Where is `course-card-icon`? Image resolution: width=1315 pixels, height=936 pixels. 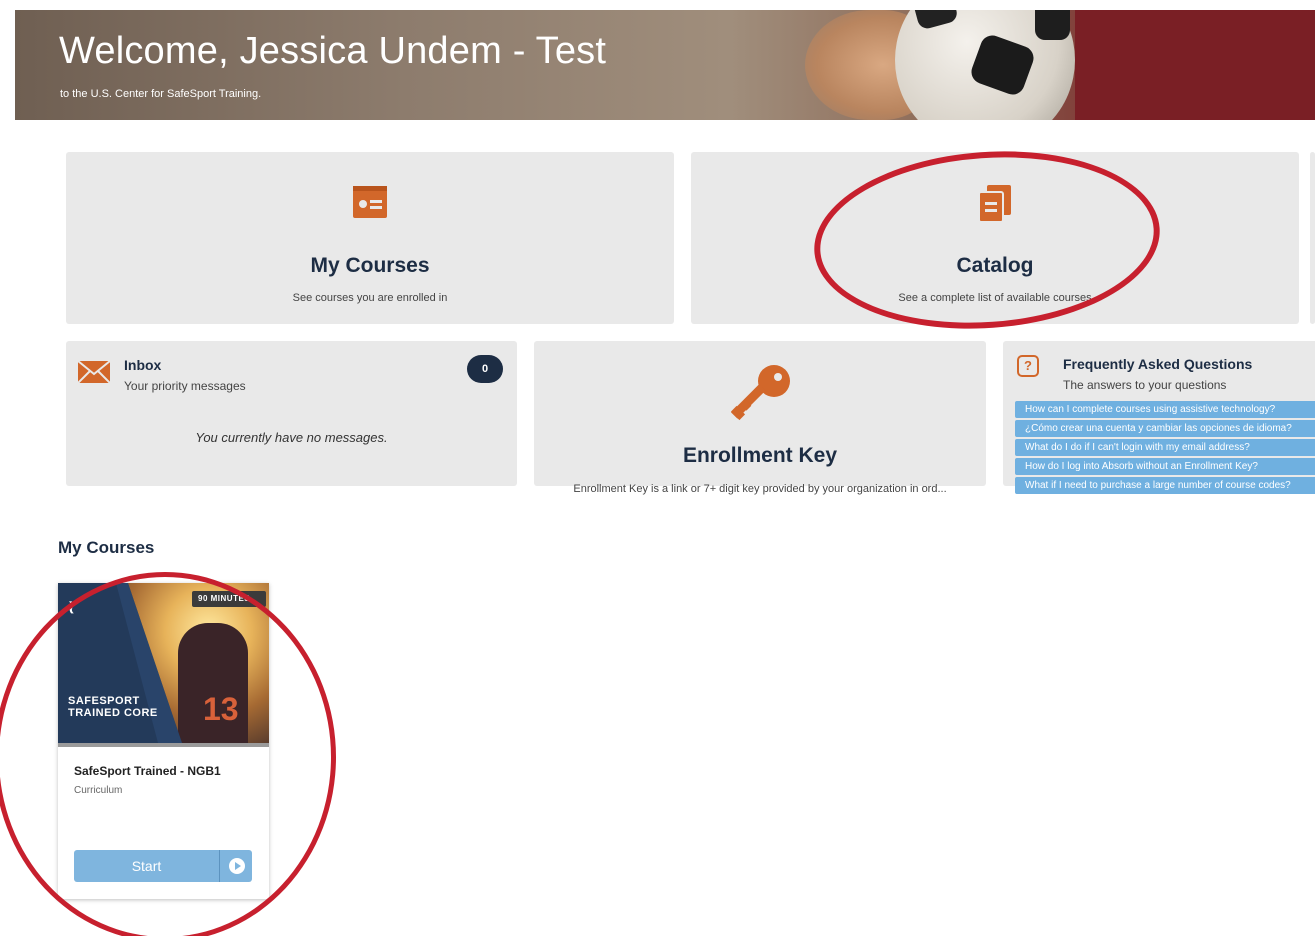
course-card-icon is located at coordinates (370, 204).